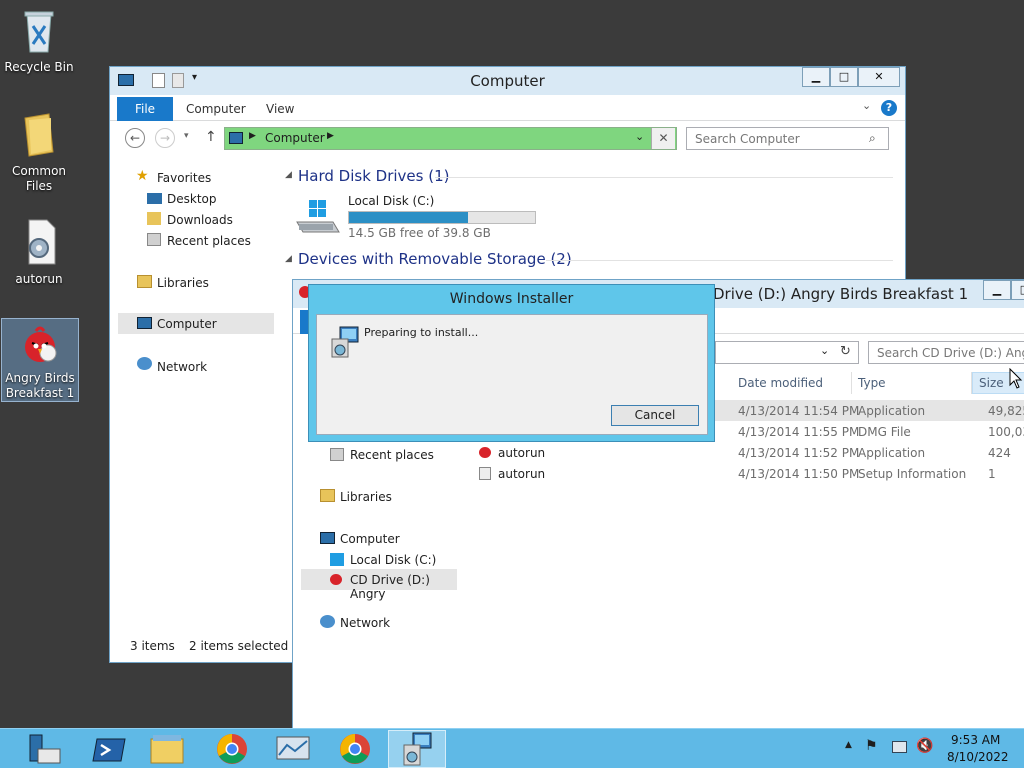 This screenshot has width=1024, height=768. What do you see at coordinates (435, 259) in the screenshot?
I see `section-removable: Devices with Removable Storage (2)` at bounding box center [435, 259].